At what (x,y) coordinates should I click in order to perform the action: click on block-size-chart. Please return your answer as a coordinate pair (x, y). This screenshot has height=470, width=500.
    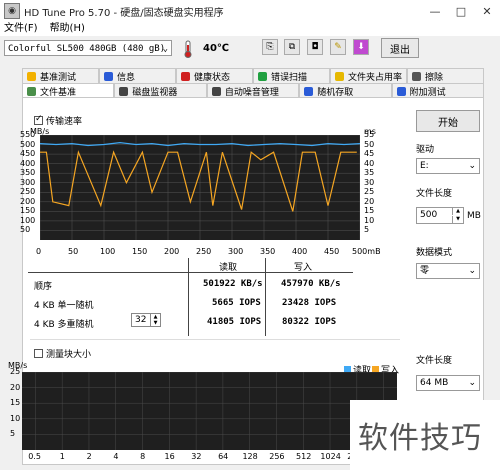
    Looking at the image, I should click on (209, 411).